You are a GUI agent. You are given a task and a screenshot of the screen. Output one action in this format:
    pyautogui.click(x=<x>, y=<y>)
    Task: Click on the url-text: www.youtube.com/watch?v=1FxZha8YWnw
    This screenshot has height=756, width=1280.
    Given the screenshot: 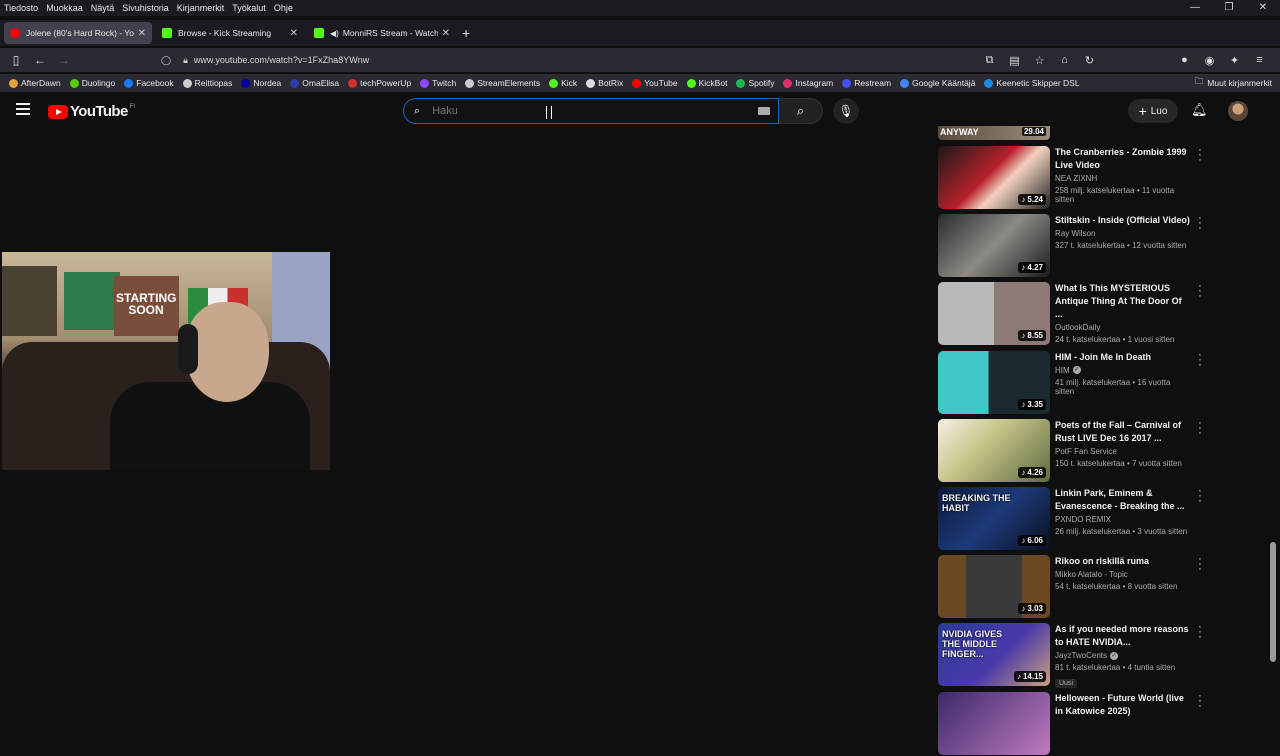 What is the action you would take?
    pyautogui.click(x=281, y=60)
    